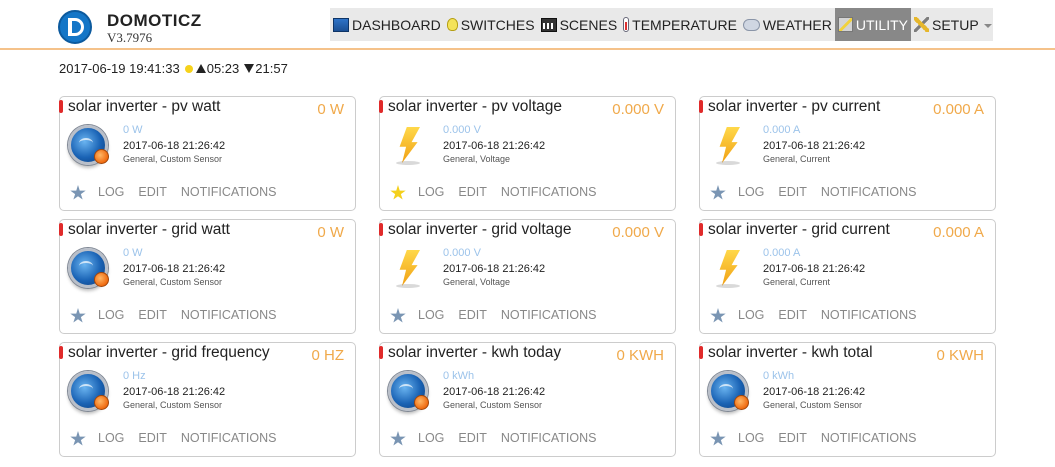 This screenshot has height=467, width=1055. I want to click on device-subvalue: 0.000 V, so click(462, 130).